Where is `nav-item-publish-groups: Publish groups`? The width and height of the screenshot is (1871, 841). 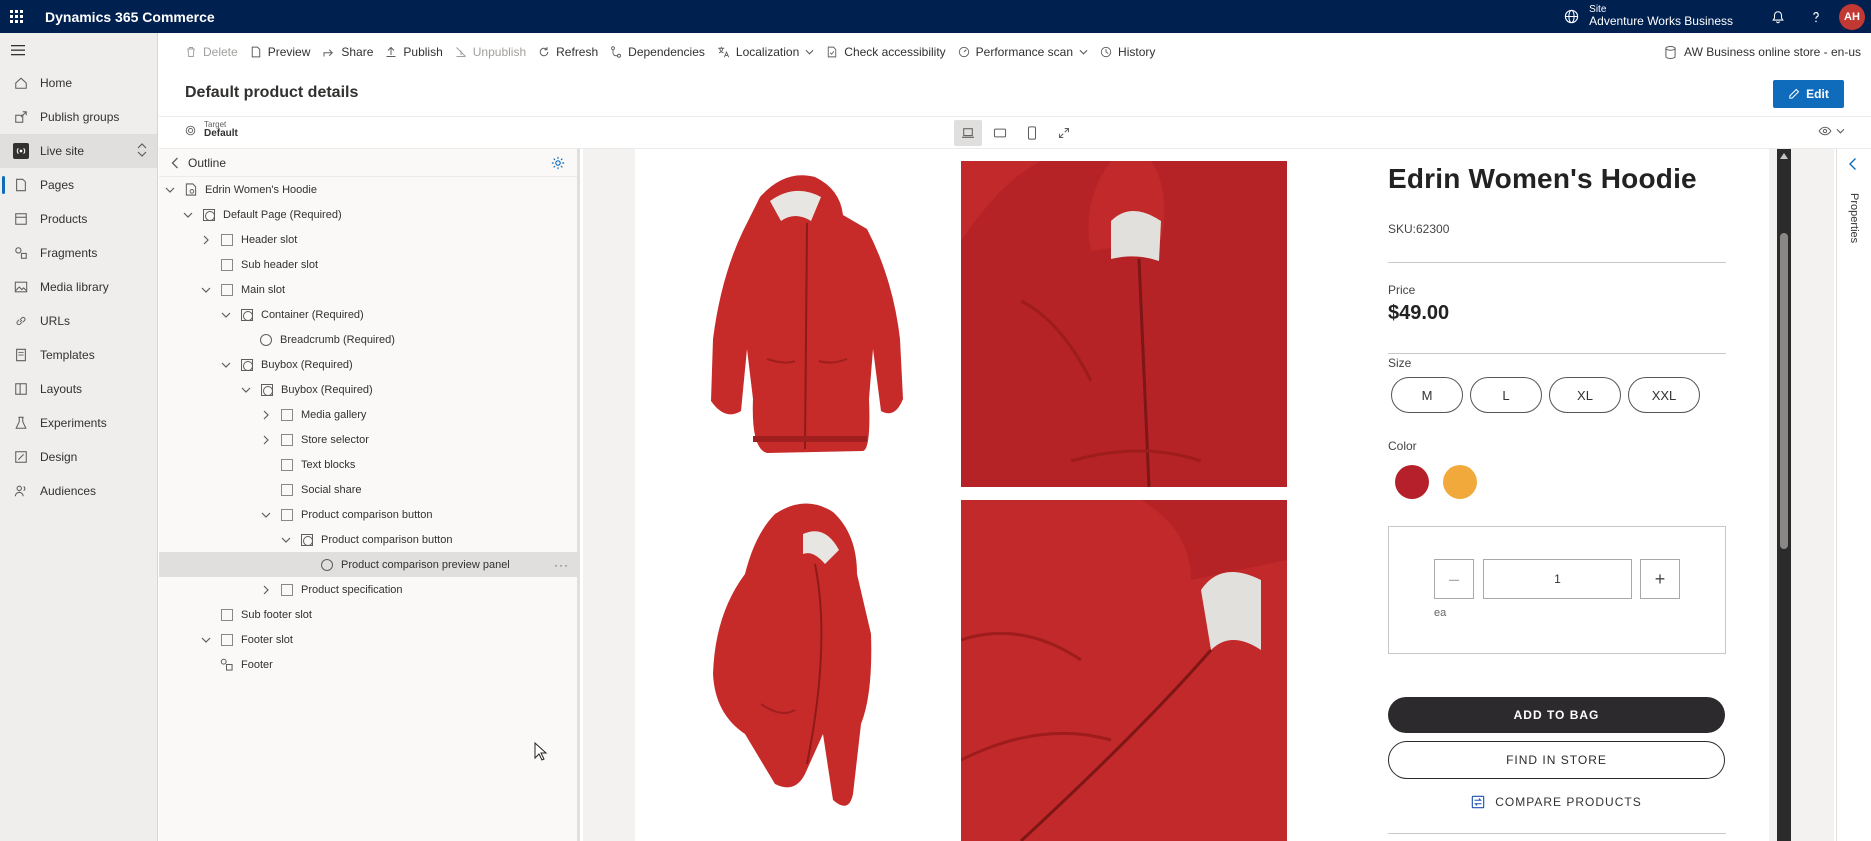 nav-item-publish-groups: Publish groups is located at coordinates (78, 117).